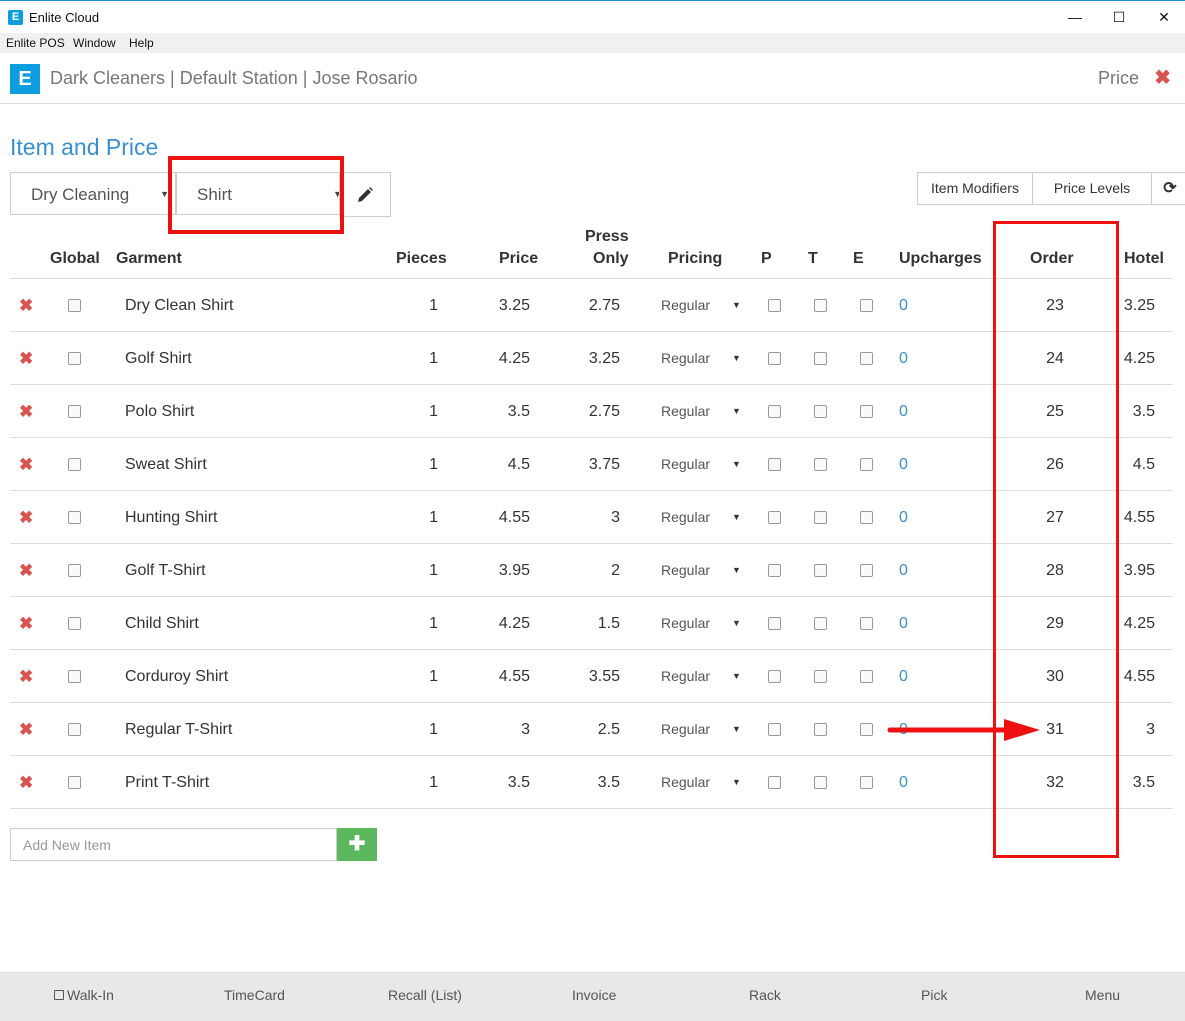 This screenshot has width=1185, height=1021. Describe the element at coordinates (505, 623) in the screenshot. I see `price-value: 4.25` at that location.